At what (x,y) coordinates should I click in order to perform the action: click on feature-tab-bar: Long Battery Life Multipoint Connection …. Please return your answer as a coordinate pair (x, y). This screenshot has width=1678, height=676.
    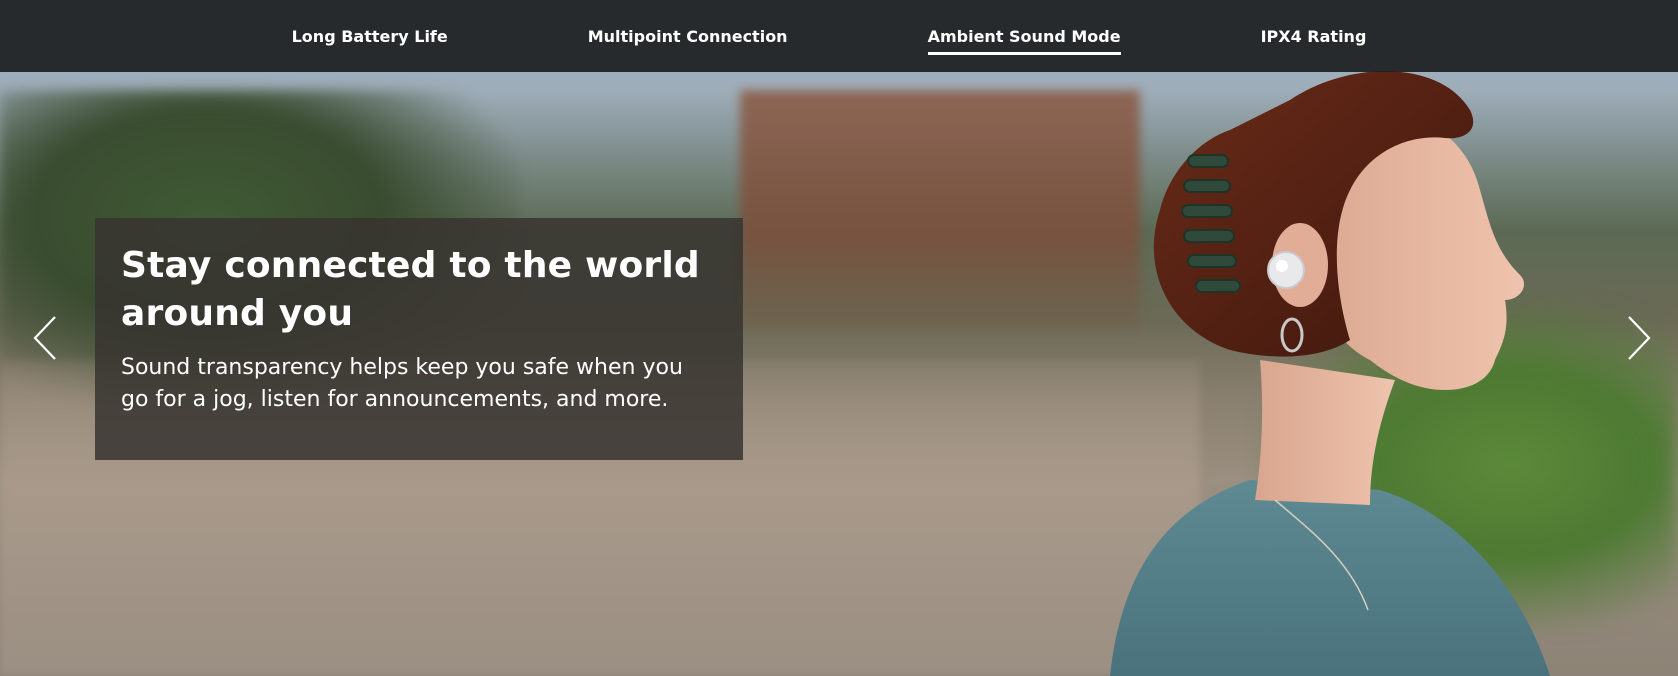
    Looking at the image, I should click on (839, 36).